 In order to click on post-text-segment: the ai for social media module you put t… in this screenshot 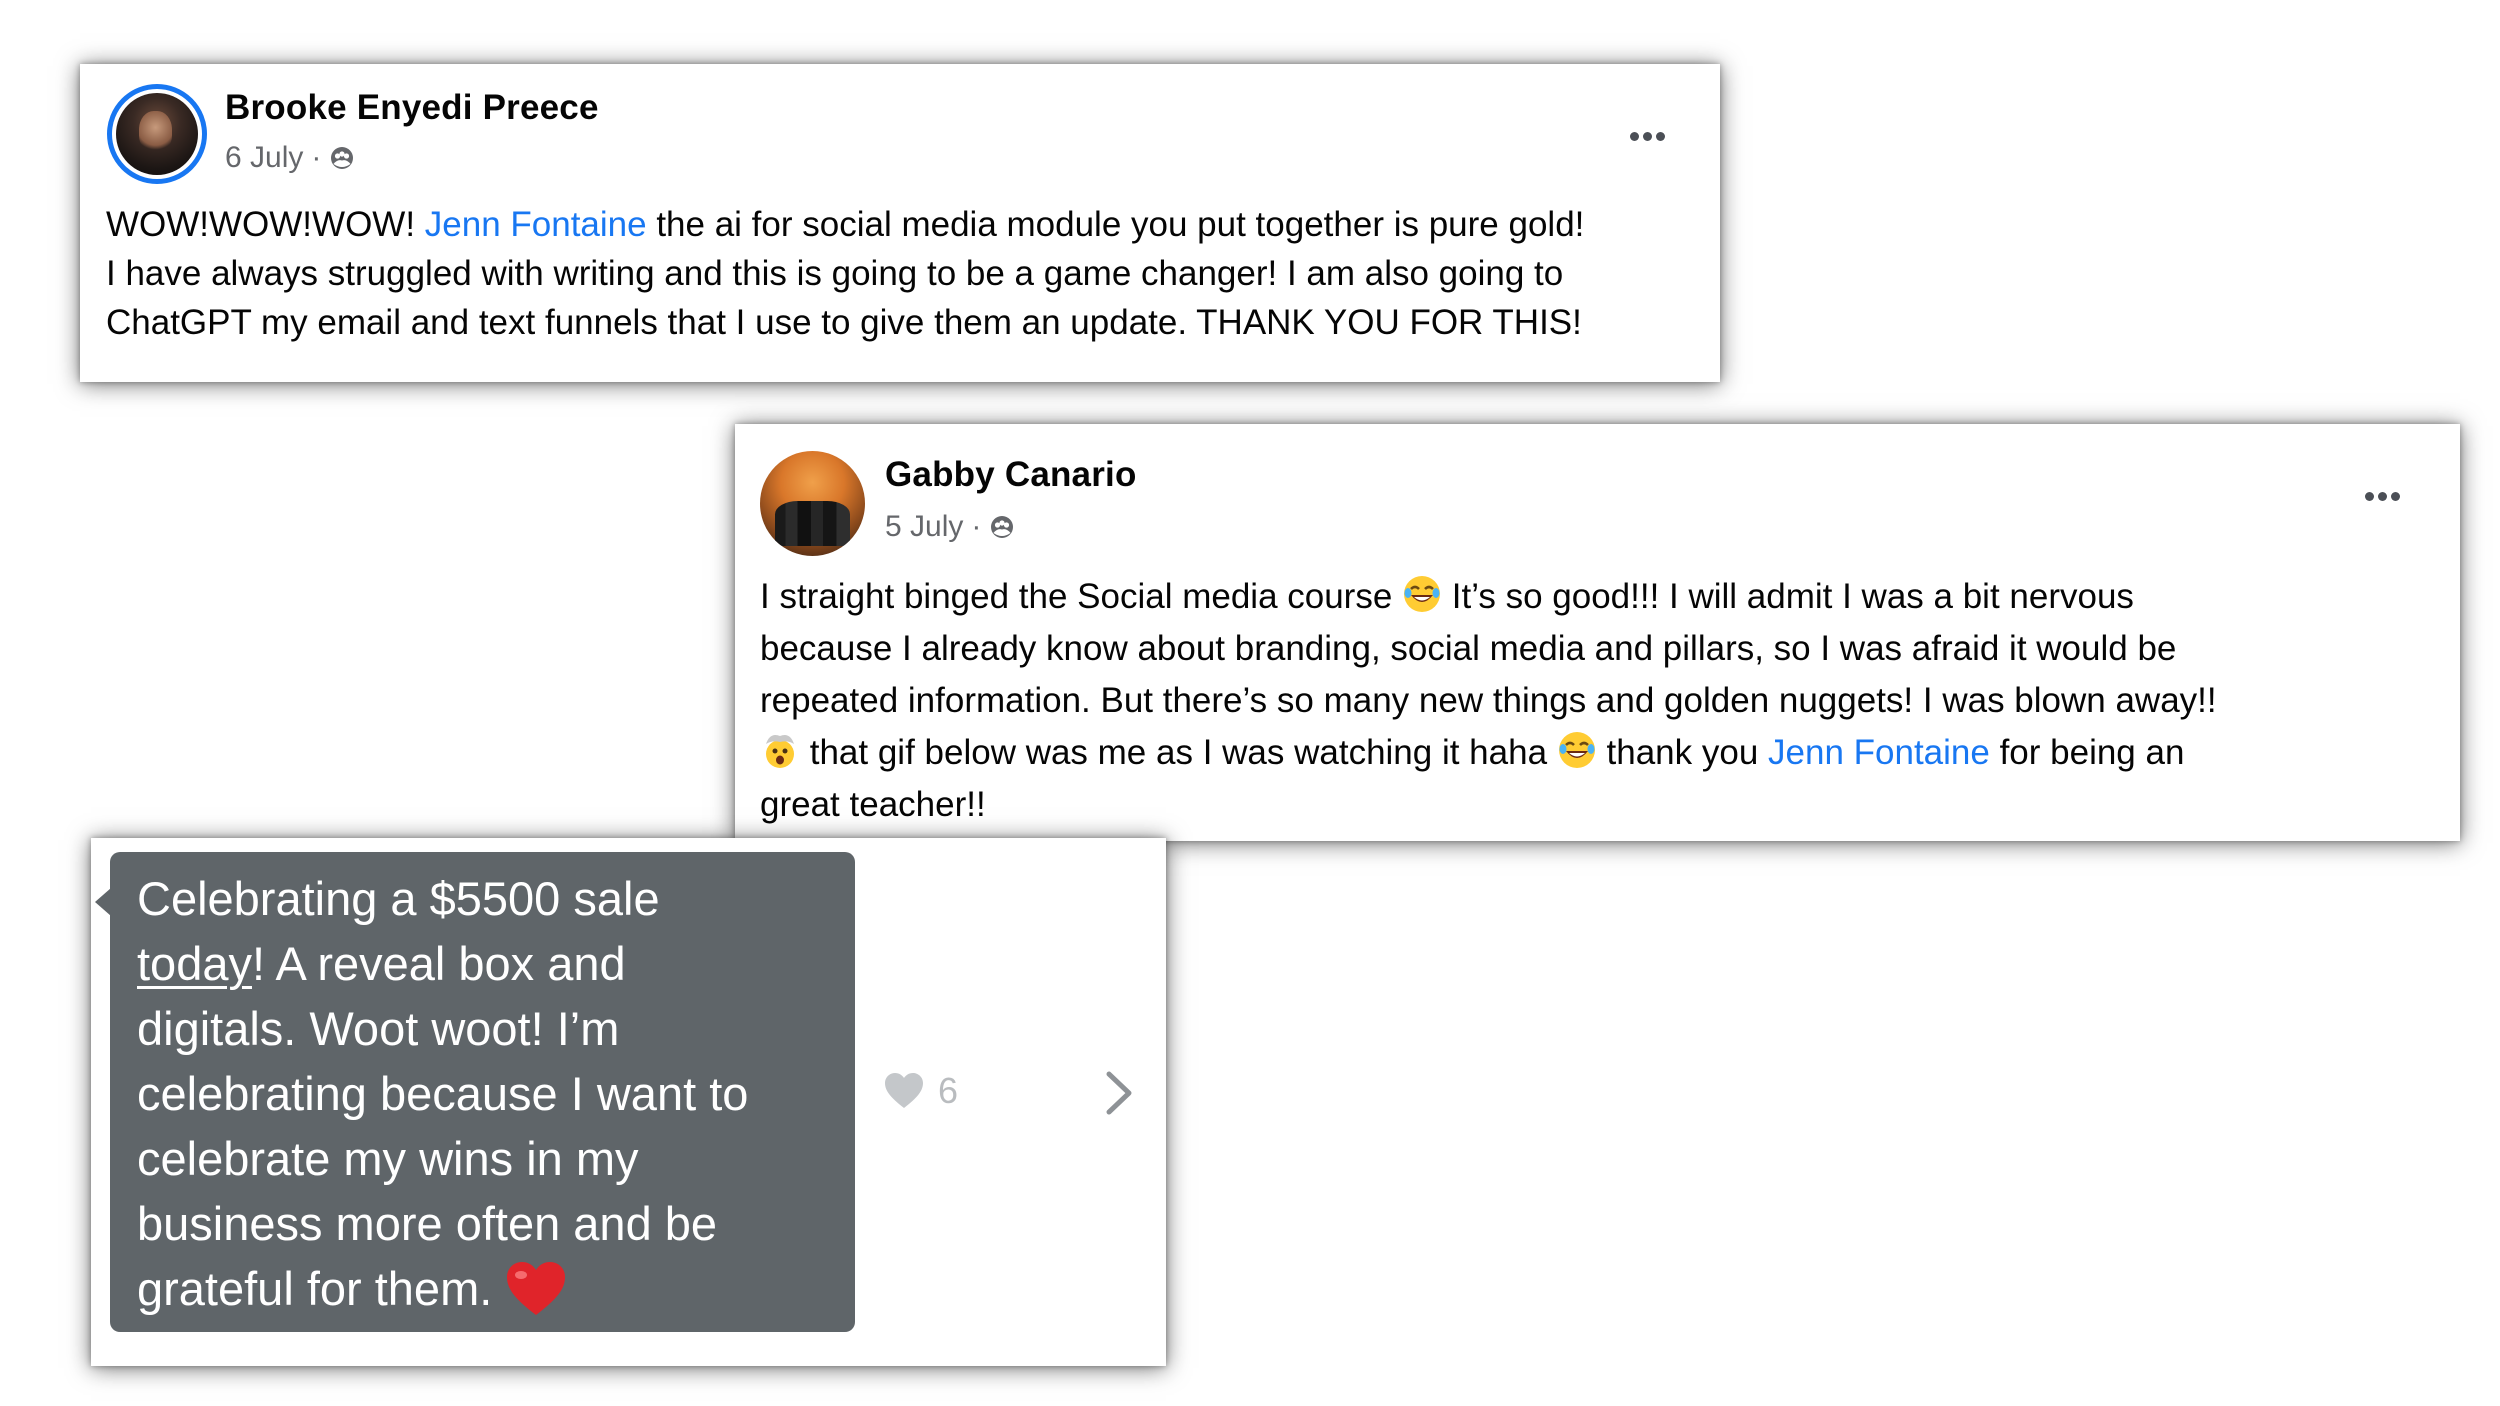, I will do `click(1115, 224)`.